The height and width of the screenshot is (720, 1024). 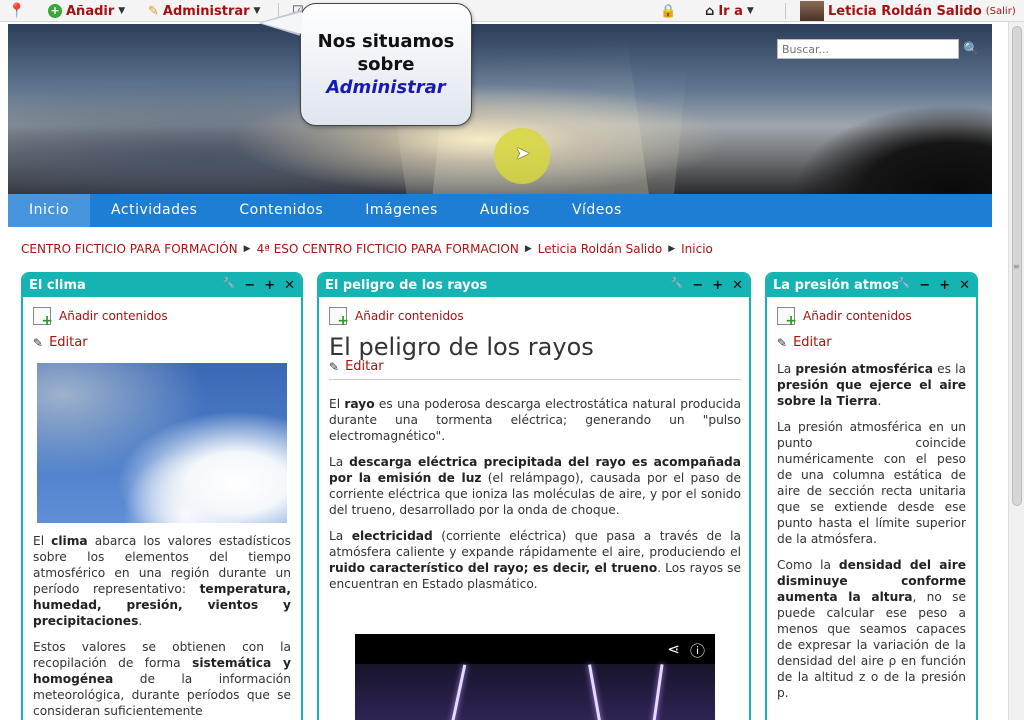 I want to click on divider, so click(x=535, y=379).